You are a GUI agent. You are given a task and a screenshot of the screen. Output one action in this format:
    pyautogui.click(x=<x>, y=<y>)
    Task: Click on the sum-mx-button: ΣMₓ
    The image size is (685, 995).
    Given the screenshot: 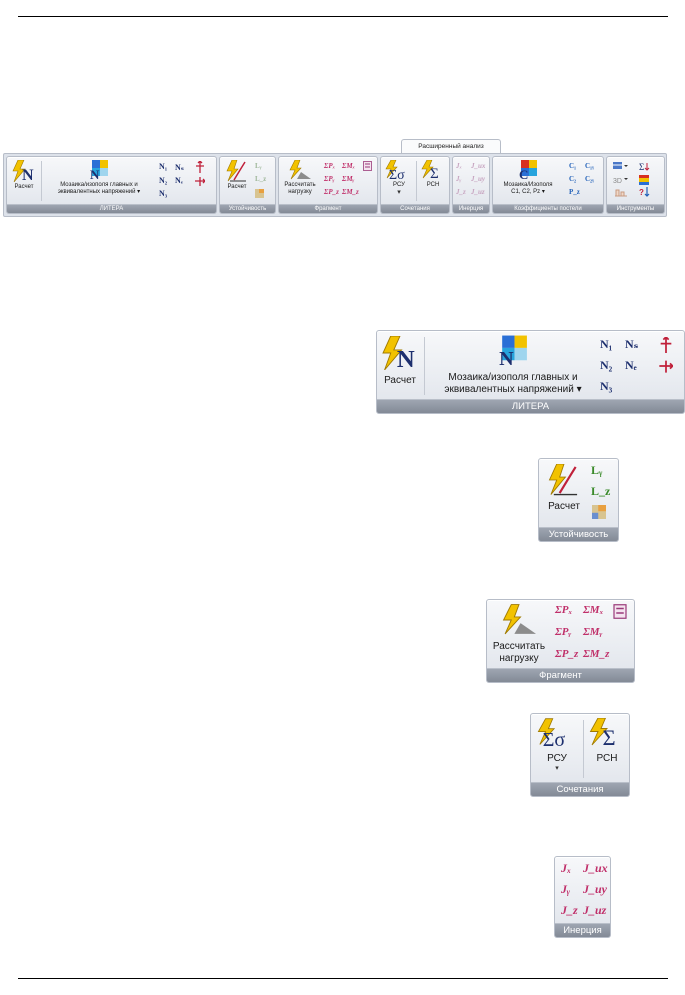 What is the action you would take?
    pyautogui.click(x=348, y=166)
    